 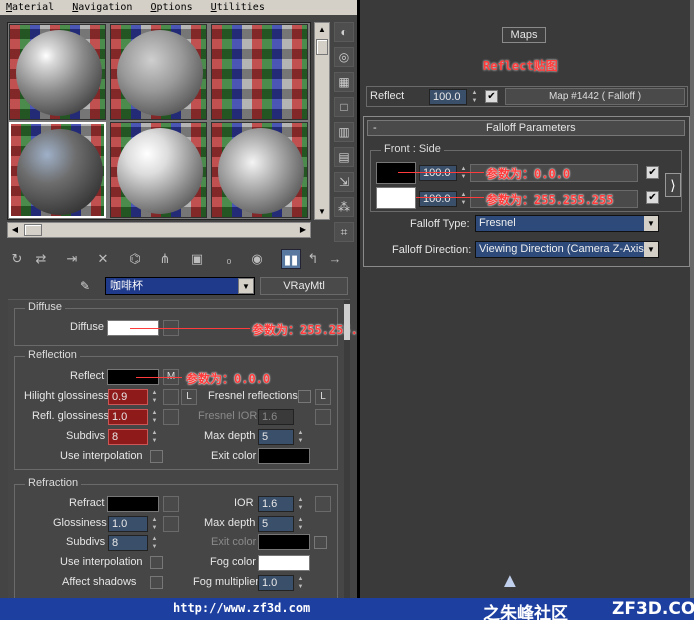 What do you see at coordinates (17, 259) in the screenshot?
I see `get-material-icon: ↻` at bounding box center [17, 259].